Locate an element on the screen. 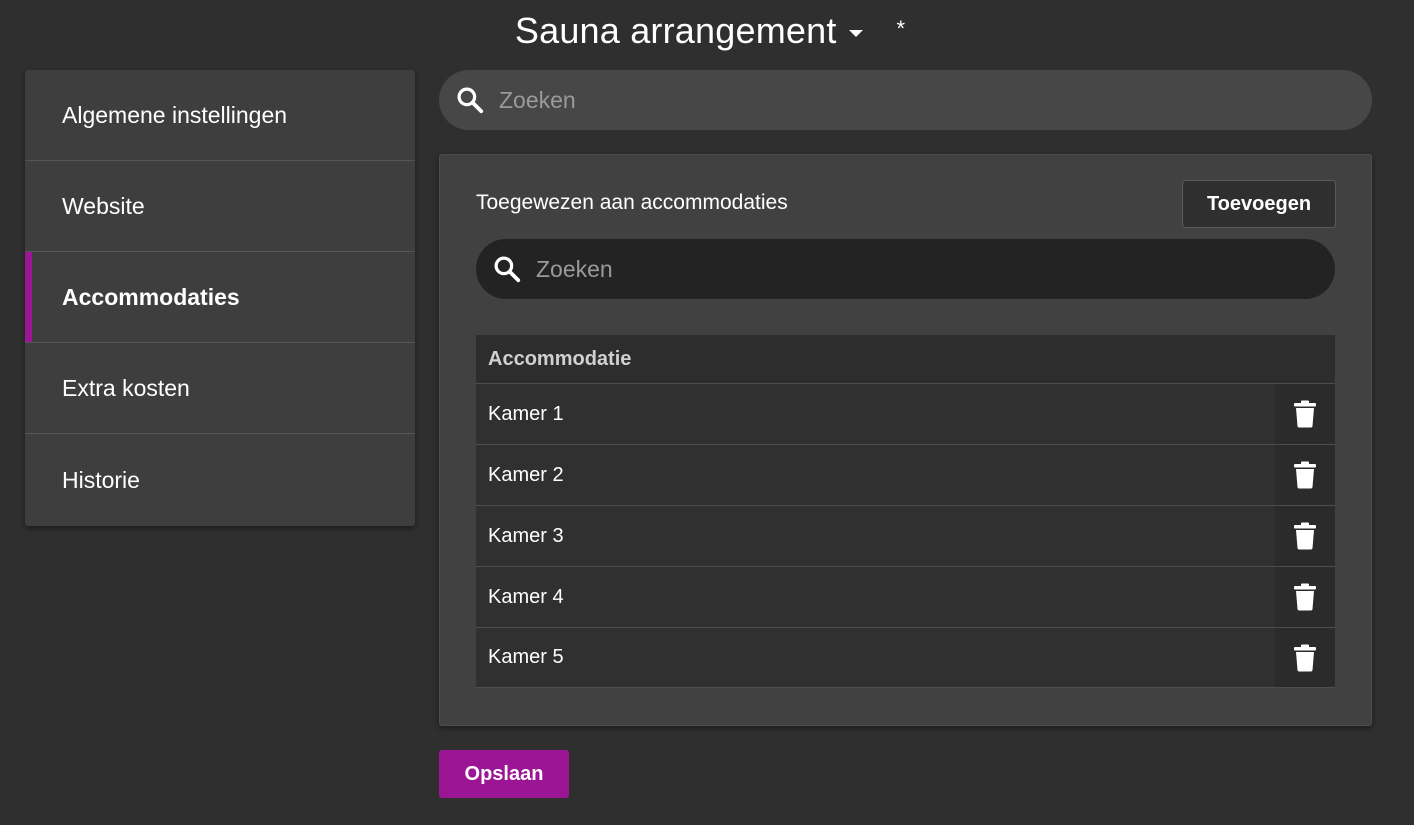 The image size is (1414, 825). card-title: Toegewezen aan accommodaties is located at coordinates (632, 202).